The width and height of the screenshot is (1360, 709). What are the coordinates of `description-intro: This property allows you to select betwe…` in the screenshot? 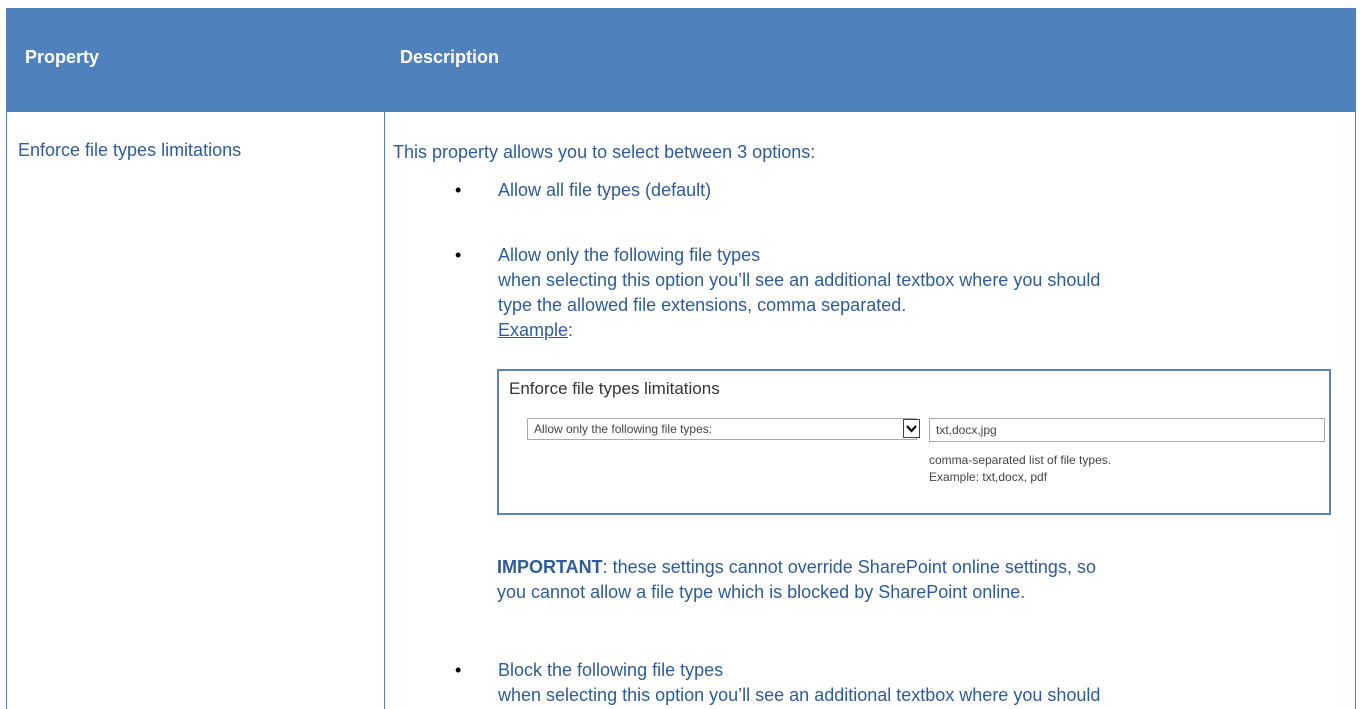 It's located at (604, 152).